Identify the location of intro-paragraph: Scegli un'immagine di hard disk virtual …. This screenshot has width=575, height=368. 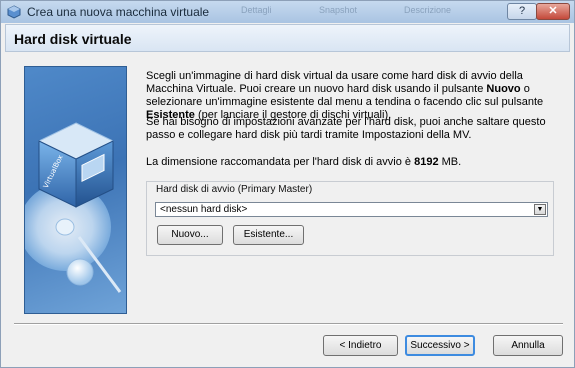
(351, 96).